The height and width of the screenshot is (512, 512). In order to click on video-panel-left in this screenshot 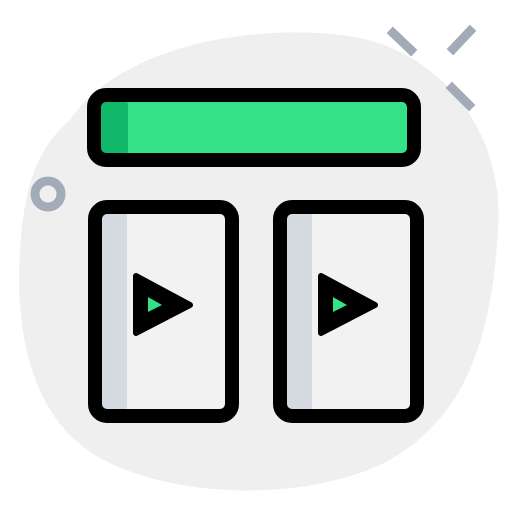, I will do `click(163, 311)`.